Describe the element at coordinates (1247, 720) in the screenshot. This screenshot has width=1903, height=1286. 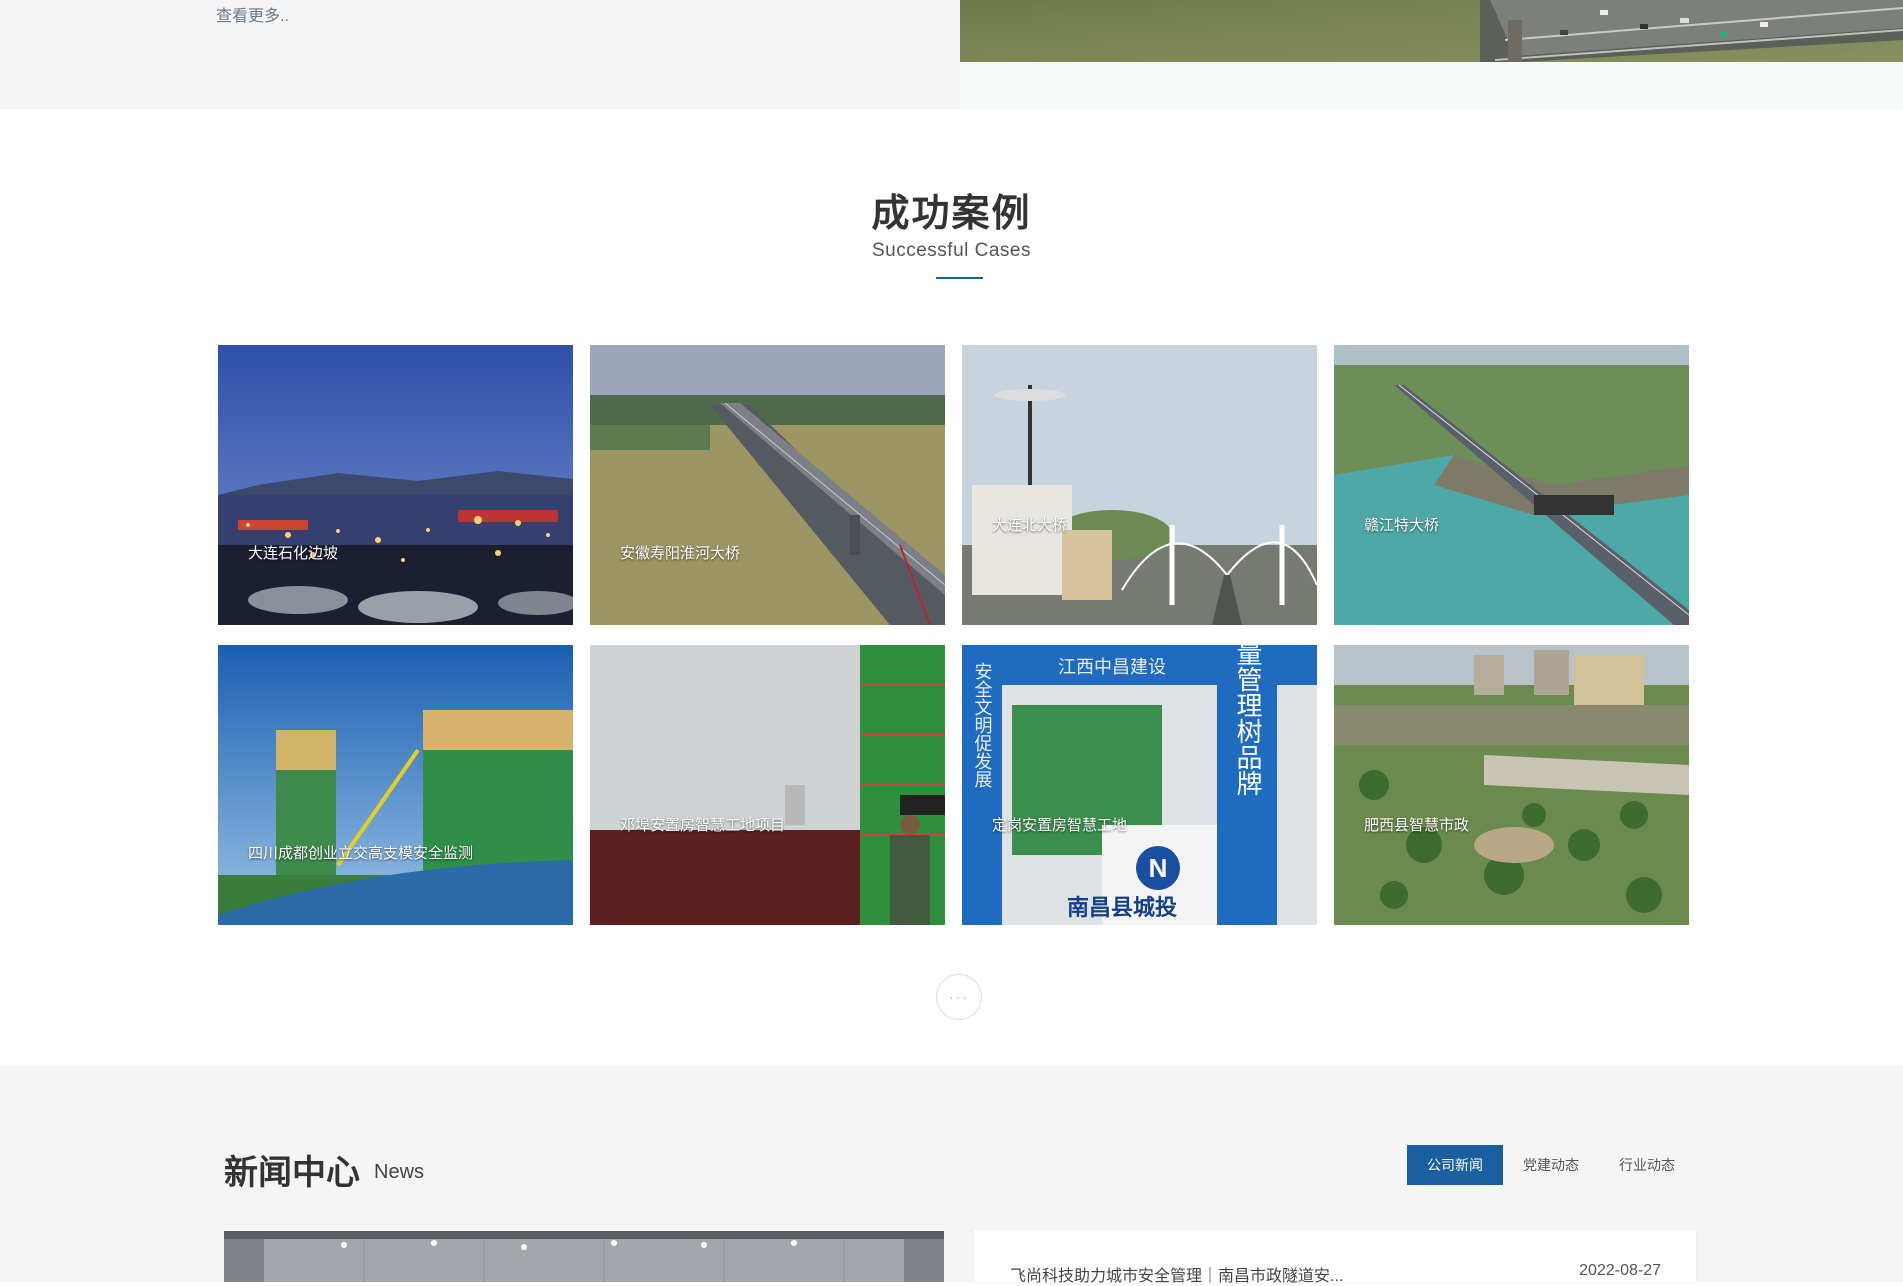
I see `sign-slogan-right: 质量管理树品牌` at that location.